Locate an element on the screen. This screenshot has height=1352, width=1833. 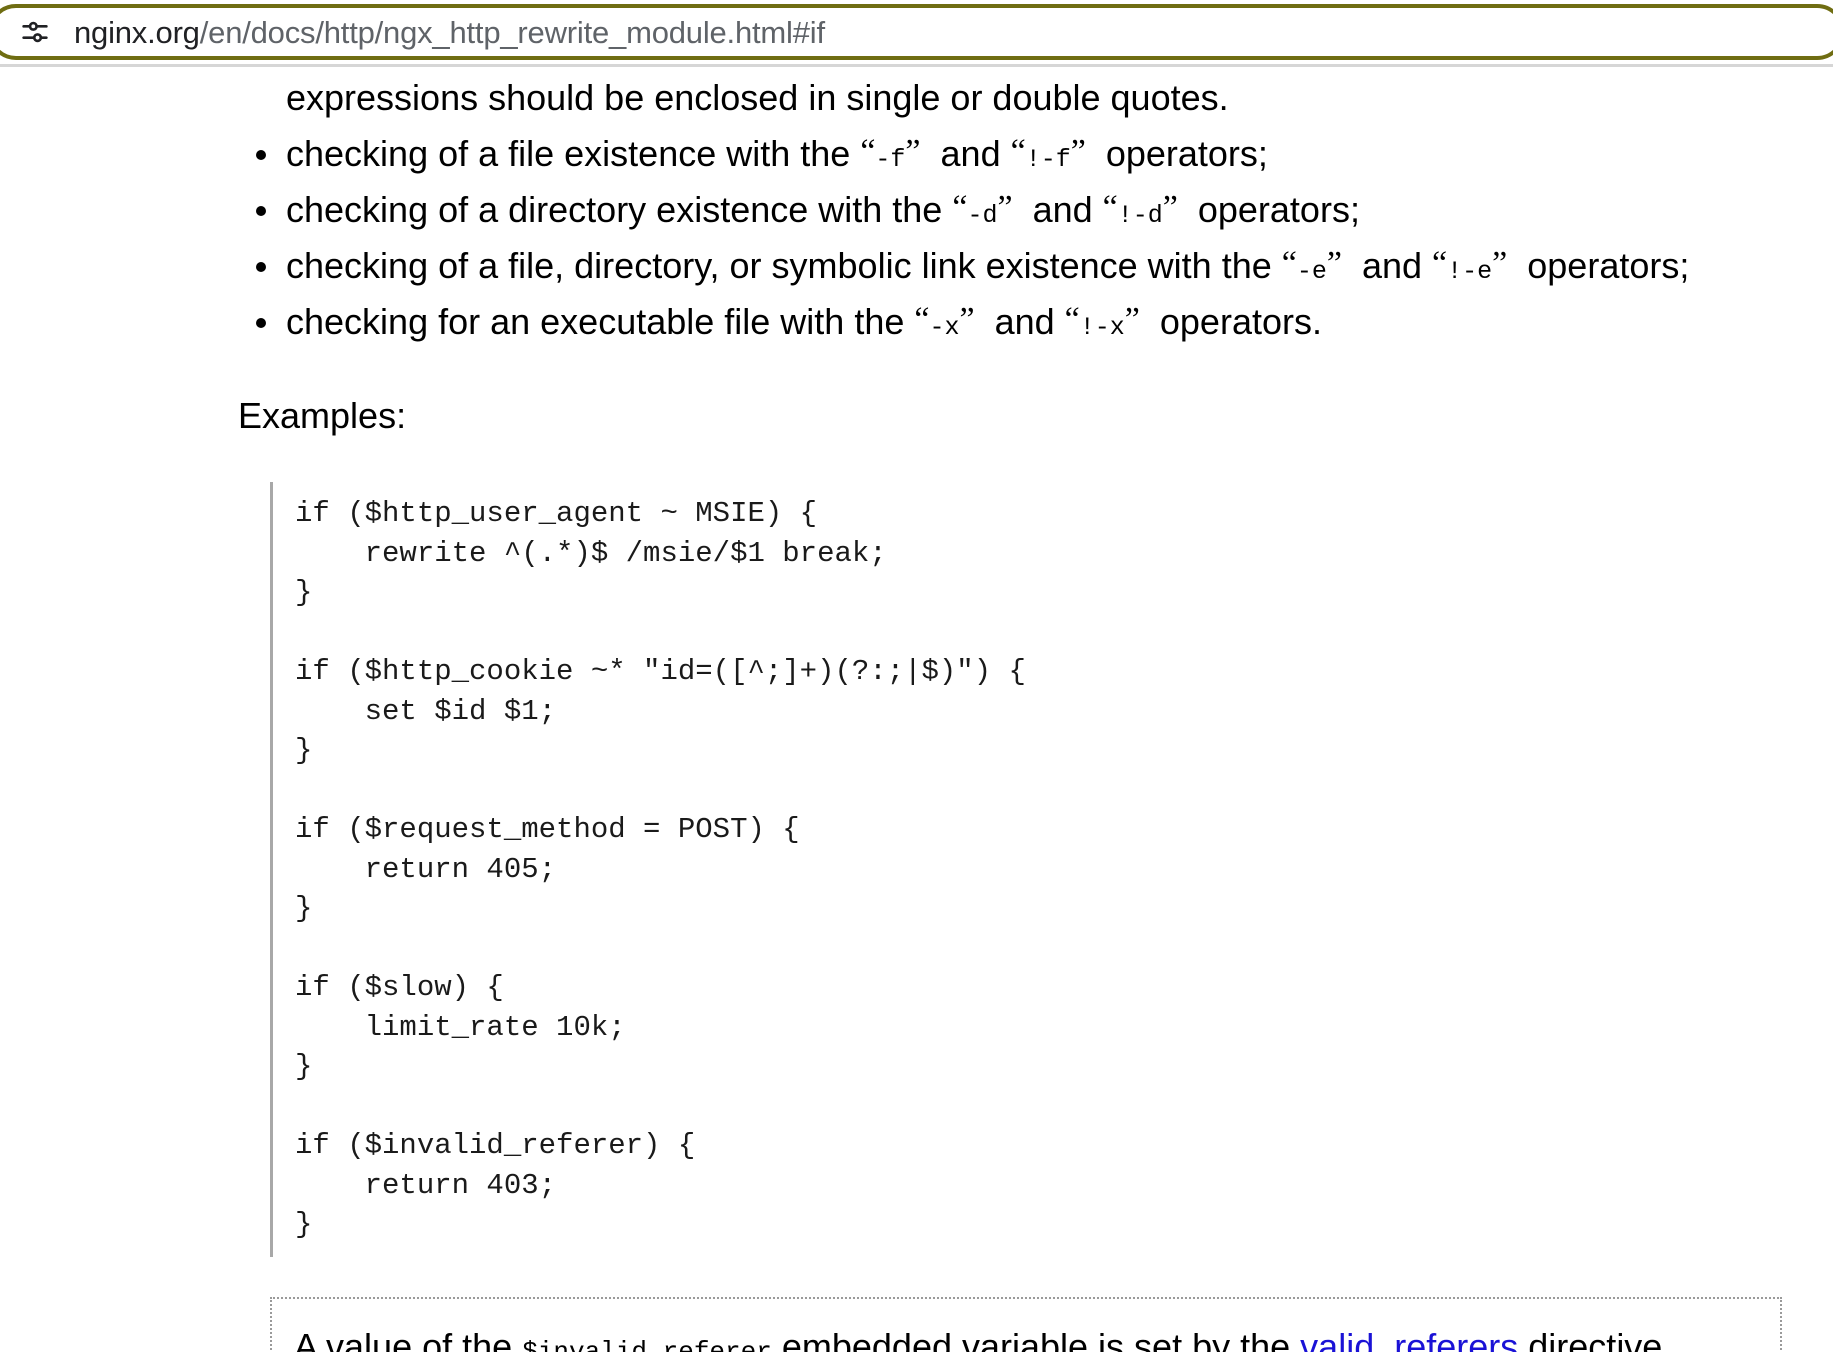
url-host: nginx.org is located at coordinates (137, 32).